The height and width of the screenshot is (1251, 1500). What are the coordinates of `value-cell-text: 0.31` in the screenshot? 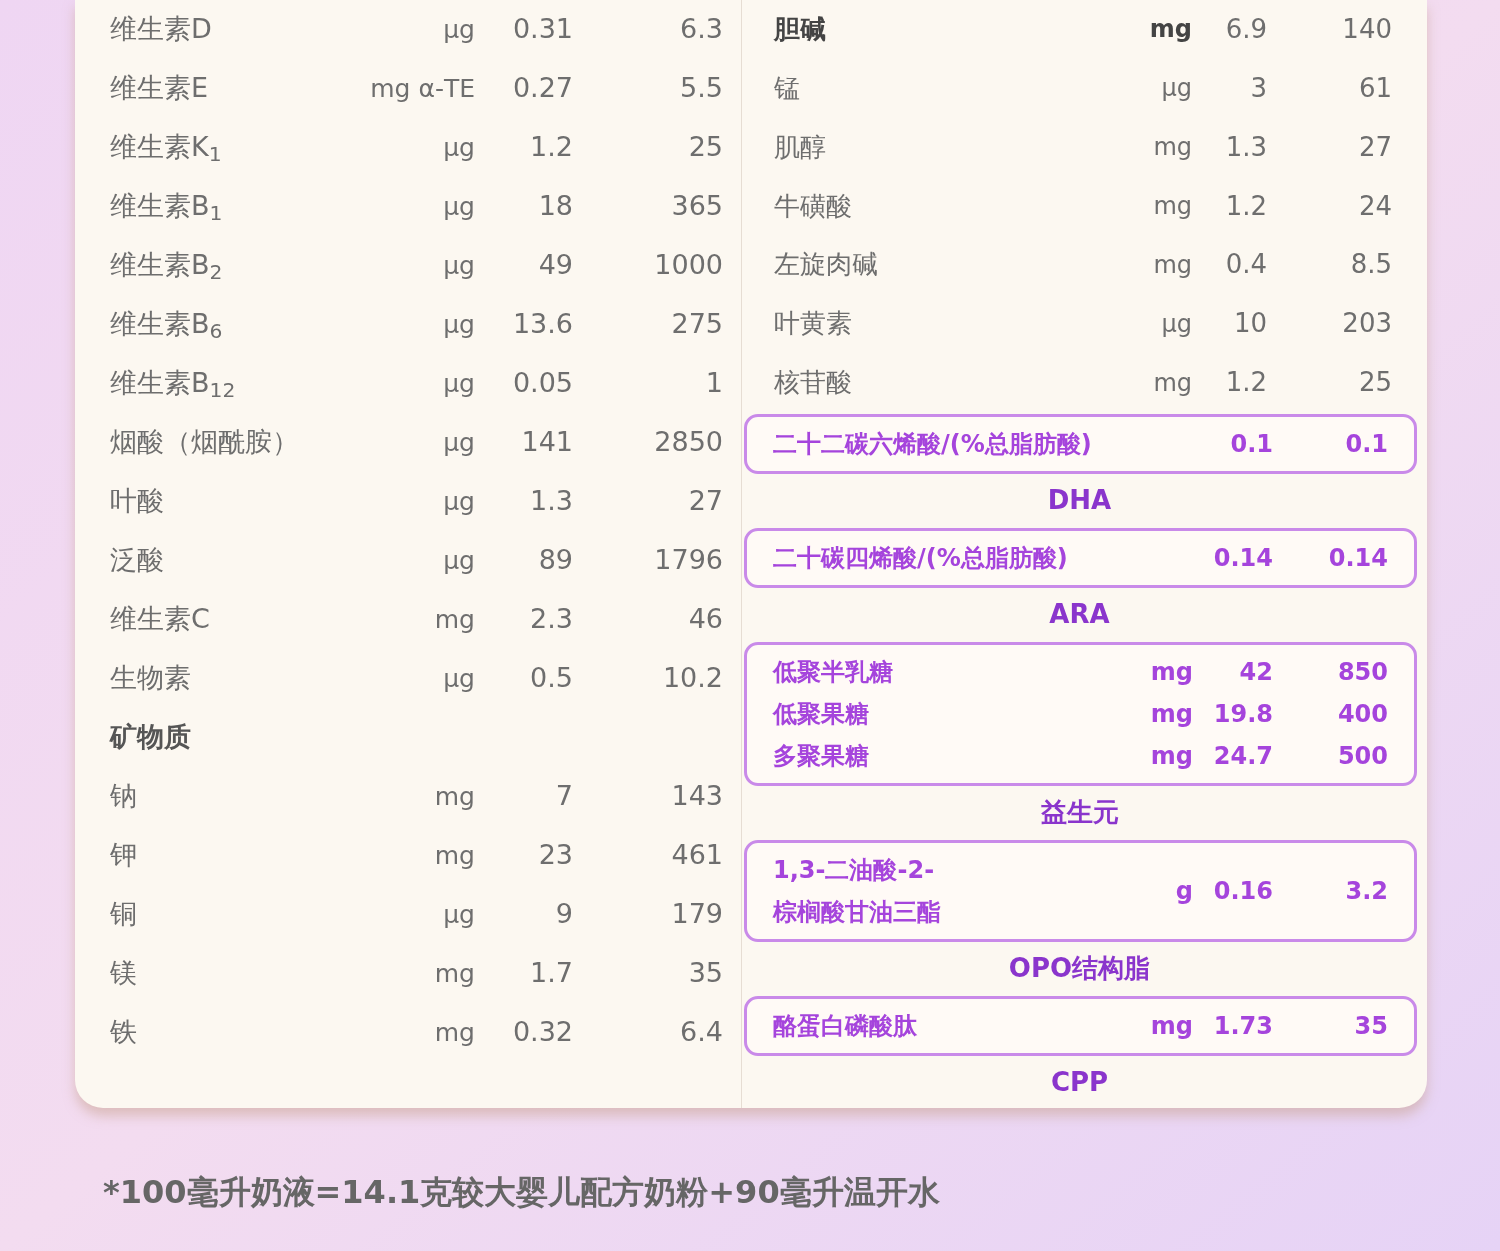 It's located at (542, 29).